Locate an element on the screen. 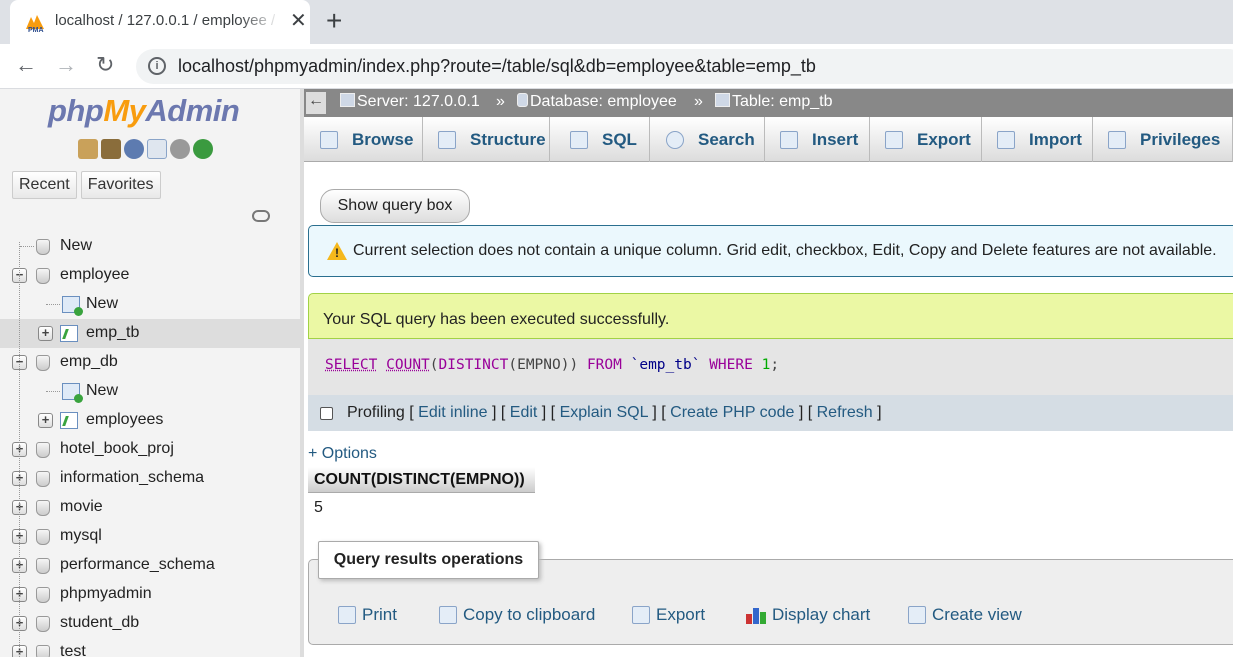 The width and height of the screenshot is (1233, 657). tree-item-emp-tb: + emp_tb is located at coordinates (150, 333).